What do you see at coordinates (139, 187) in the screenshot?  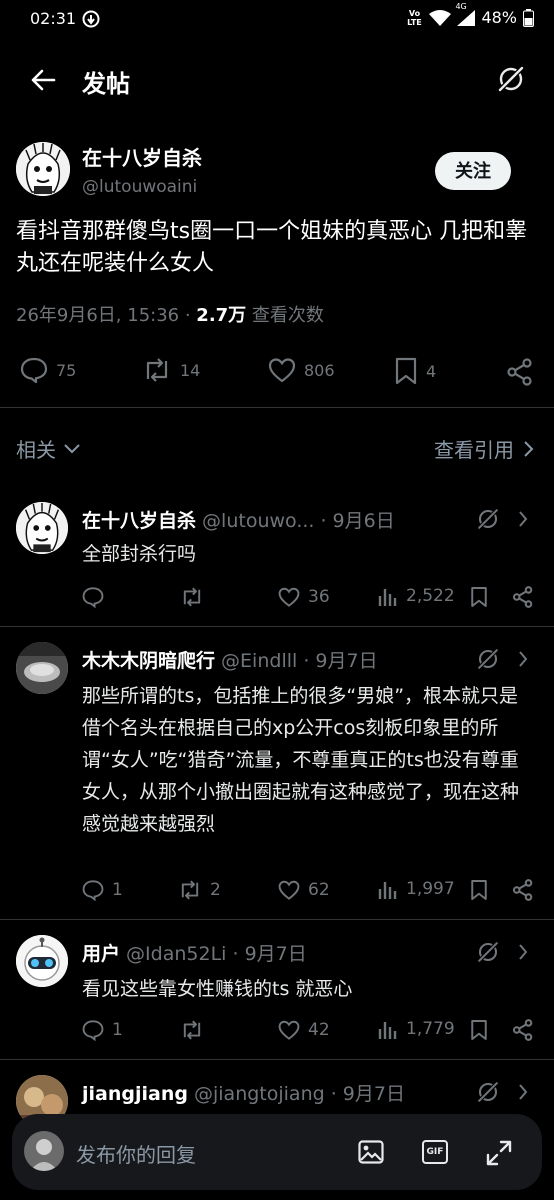 I see `author-handle: @lutouwoaini` at bounding box center [139, 187].